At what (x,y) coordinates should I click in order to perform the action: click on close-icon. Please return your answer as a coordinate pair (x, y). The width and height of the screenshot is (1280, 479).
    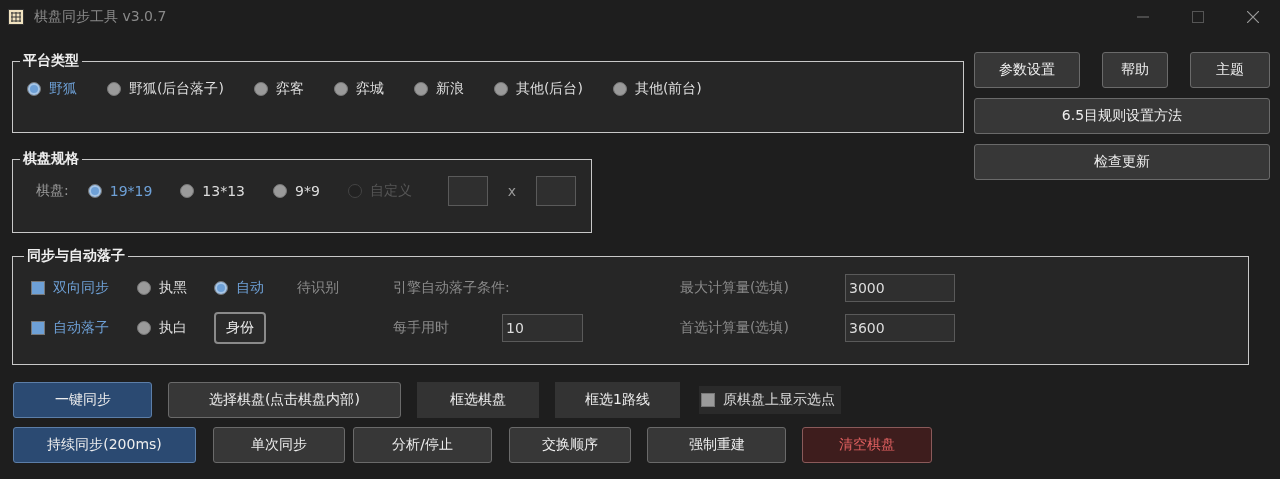
    Looking at the image, I should click on (1253, 17).